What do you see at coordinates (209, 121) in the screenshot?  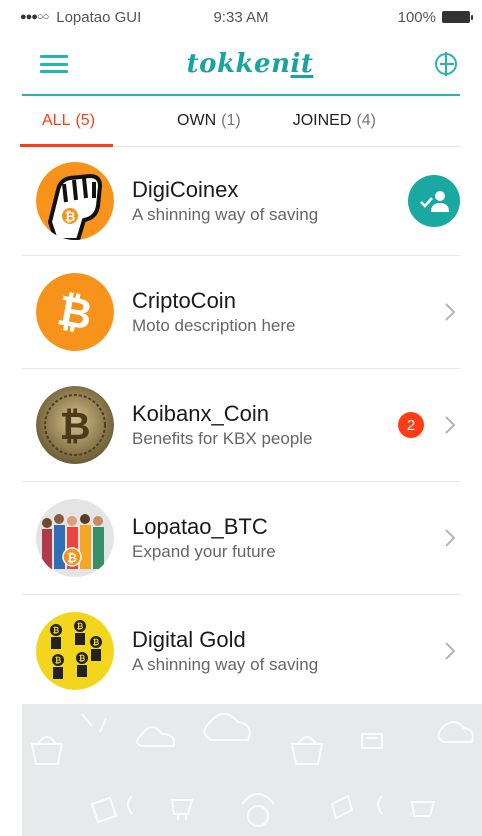 I see `tab-own: OWN (1)` at bounding box center [209, 121].